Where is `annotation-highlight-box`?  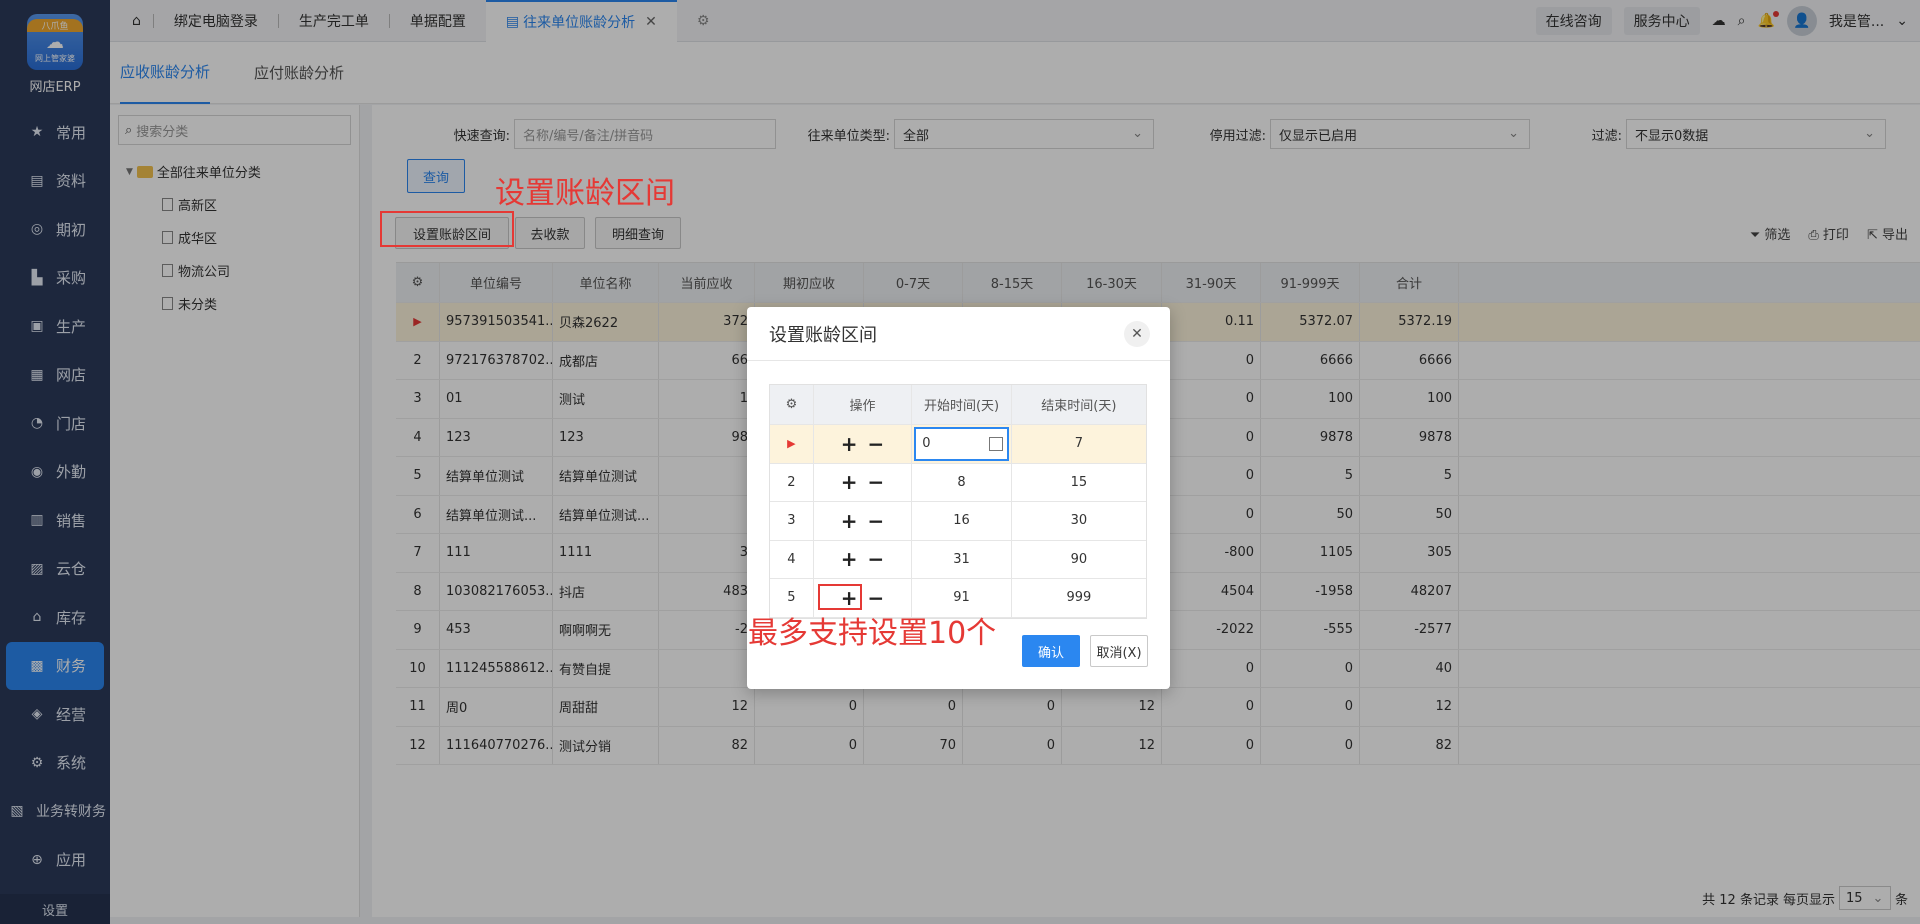
annotation-highlight-box is located at coordinates (447, 229).